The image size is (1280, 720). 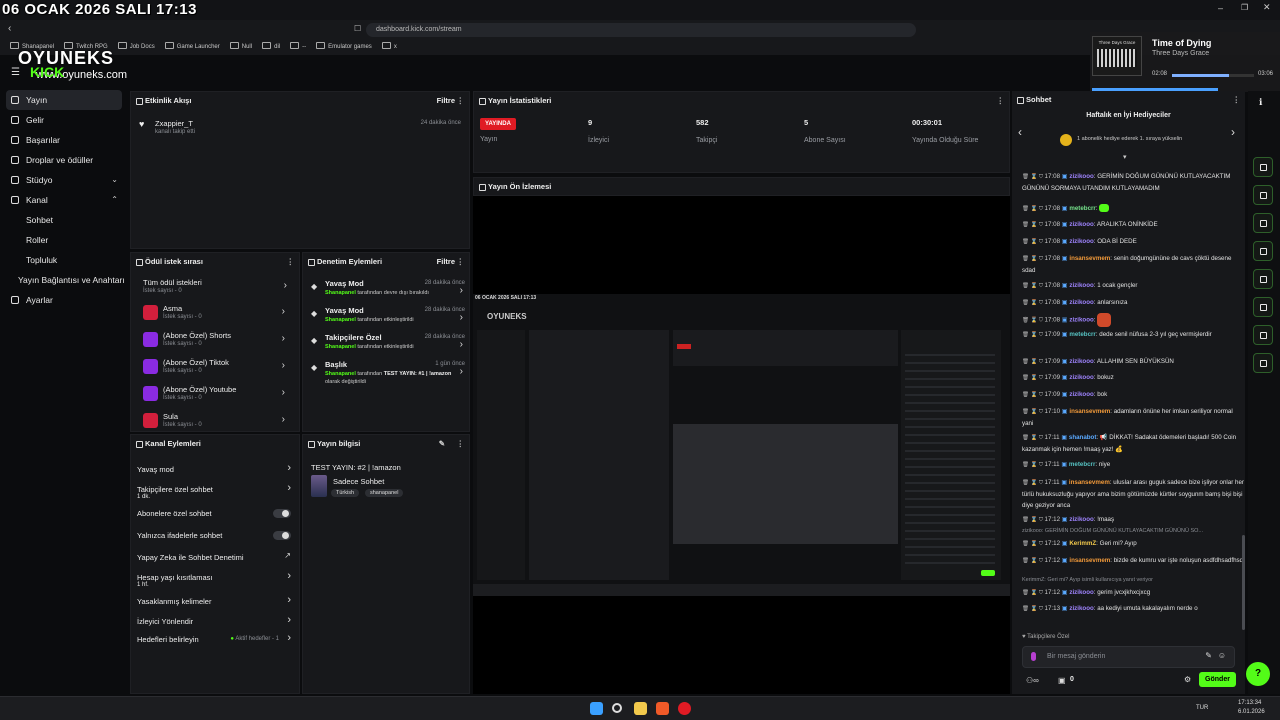 I want to click on chat-message: 🗑 ⌛ ⛉ 17:08 ▣ zizikooo: ODA Bİ DEDE, so click(x=1133, y=242).